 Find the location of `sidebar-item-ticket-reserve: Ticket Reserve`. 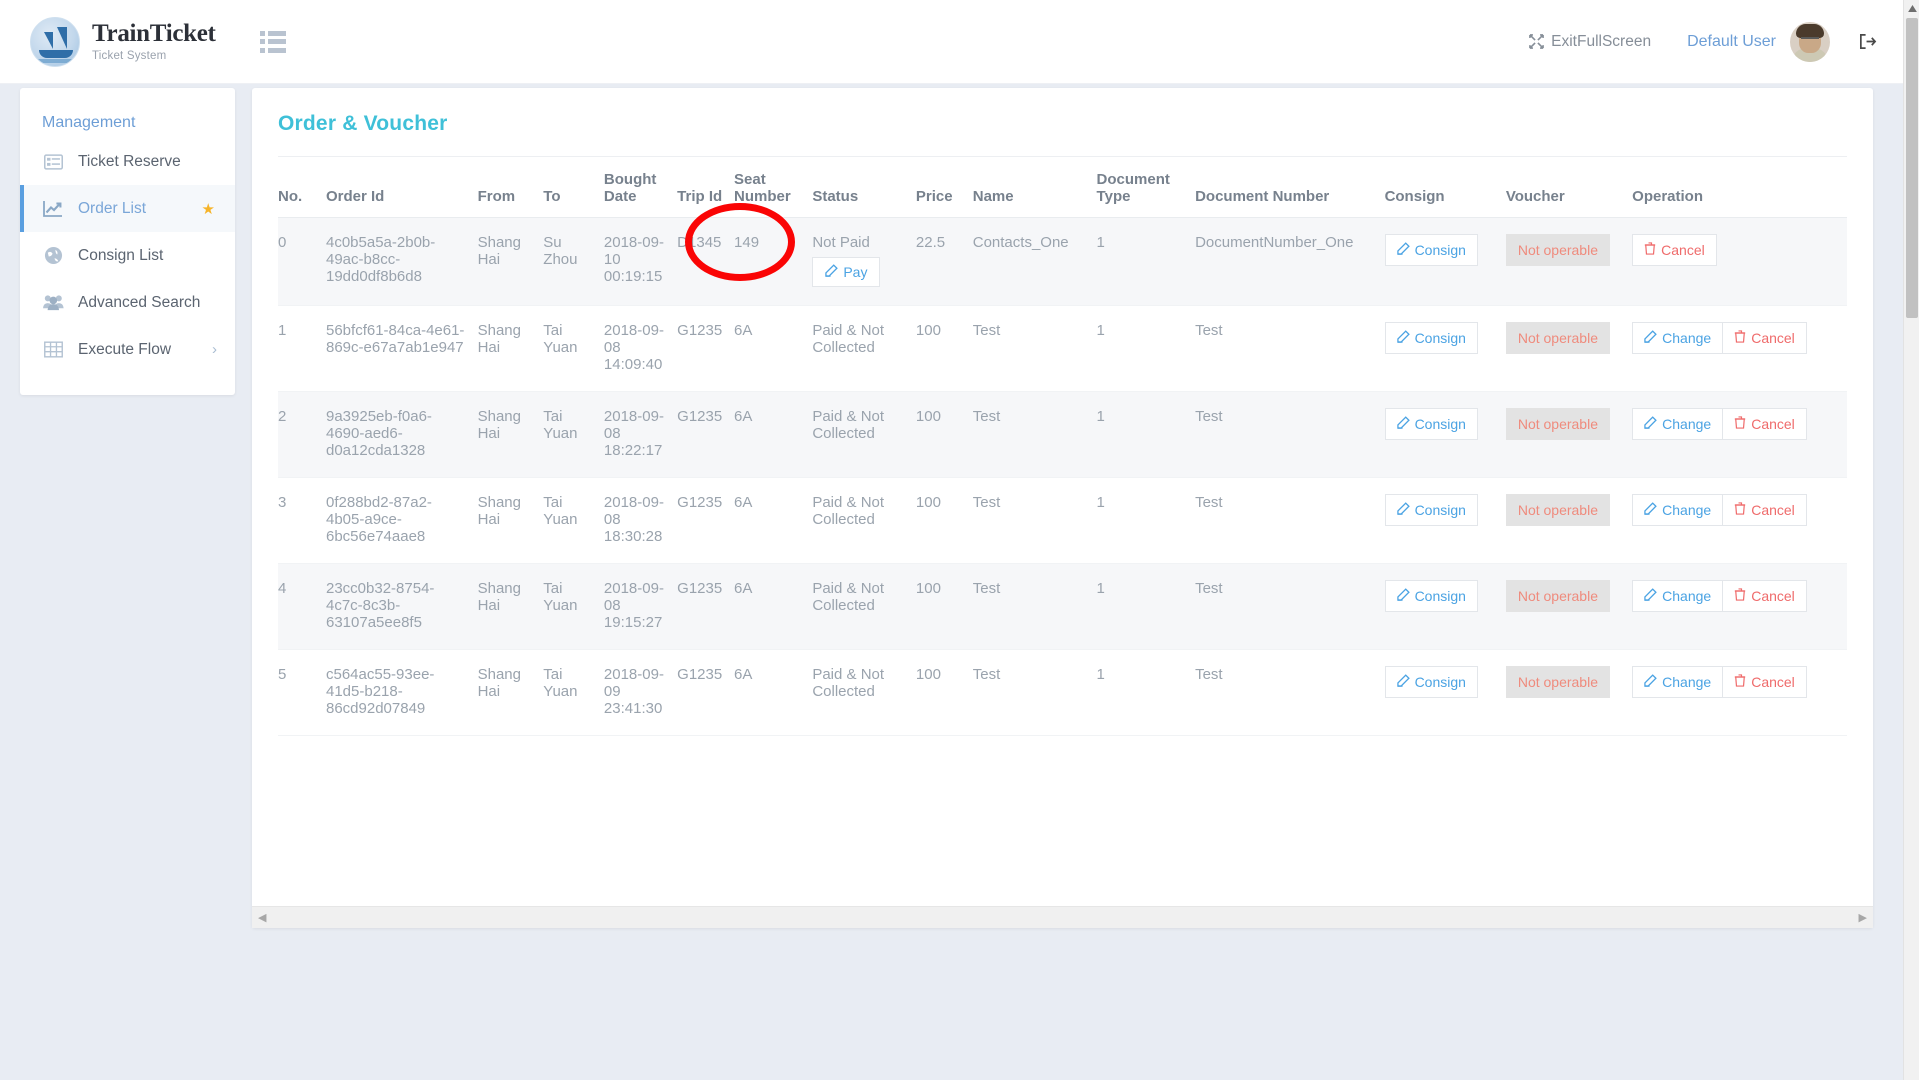

sidebar-item-ticket-reserve: Ticket Reserve is located at coordinates (127, 161).